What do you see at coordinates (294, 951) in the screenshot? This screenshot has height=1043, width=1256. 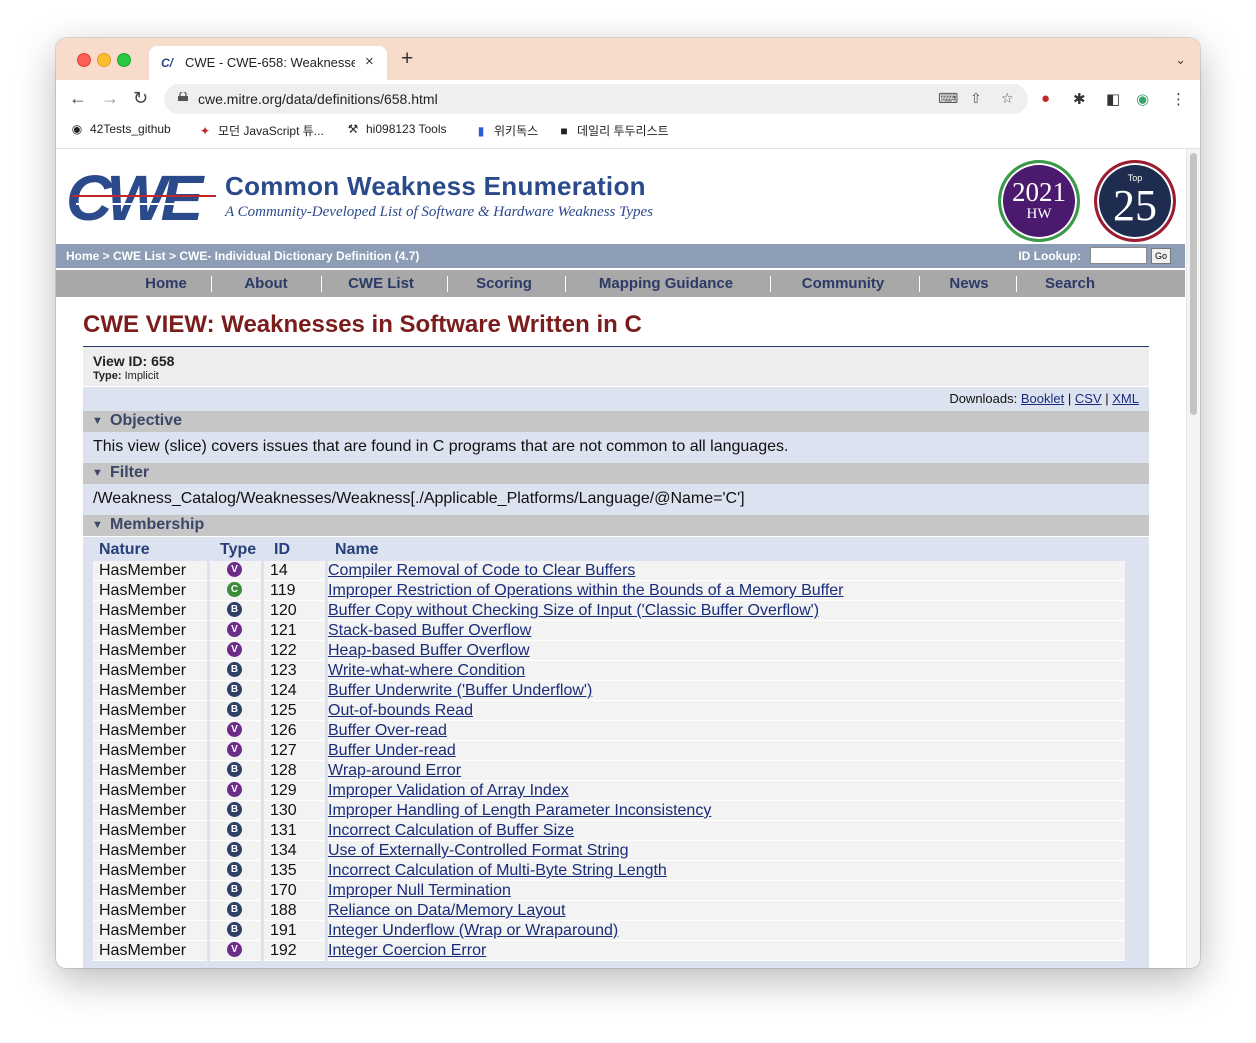 I see `member-id-cell: 192` at bounding box center [294, 951].